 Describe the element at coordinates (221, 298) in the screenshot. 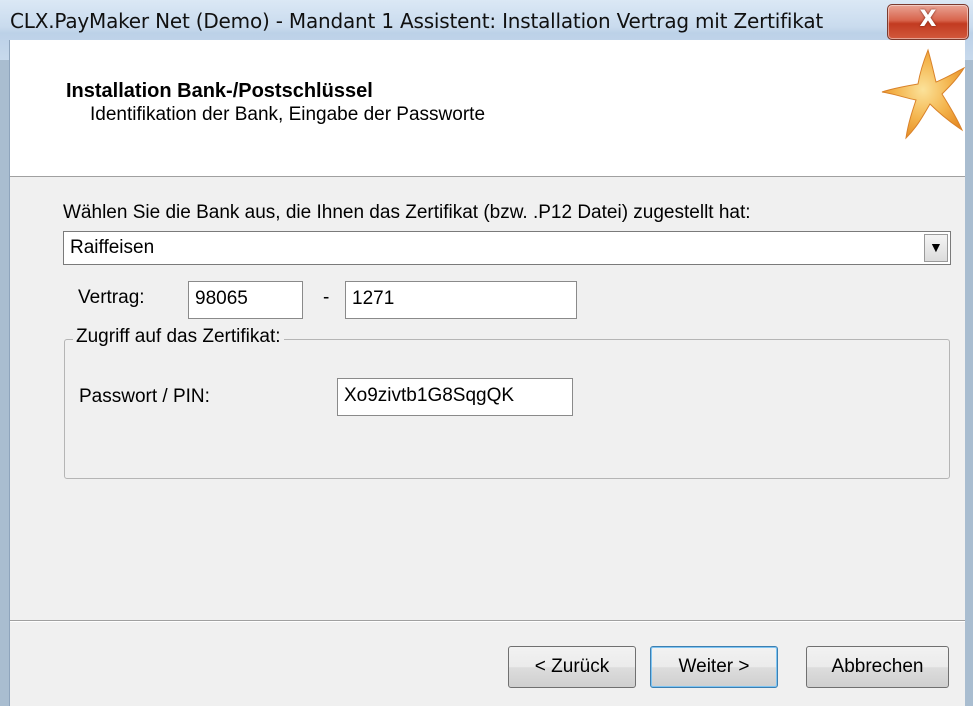

I see `contract-number-value-1: 98065` at that location.